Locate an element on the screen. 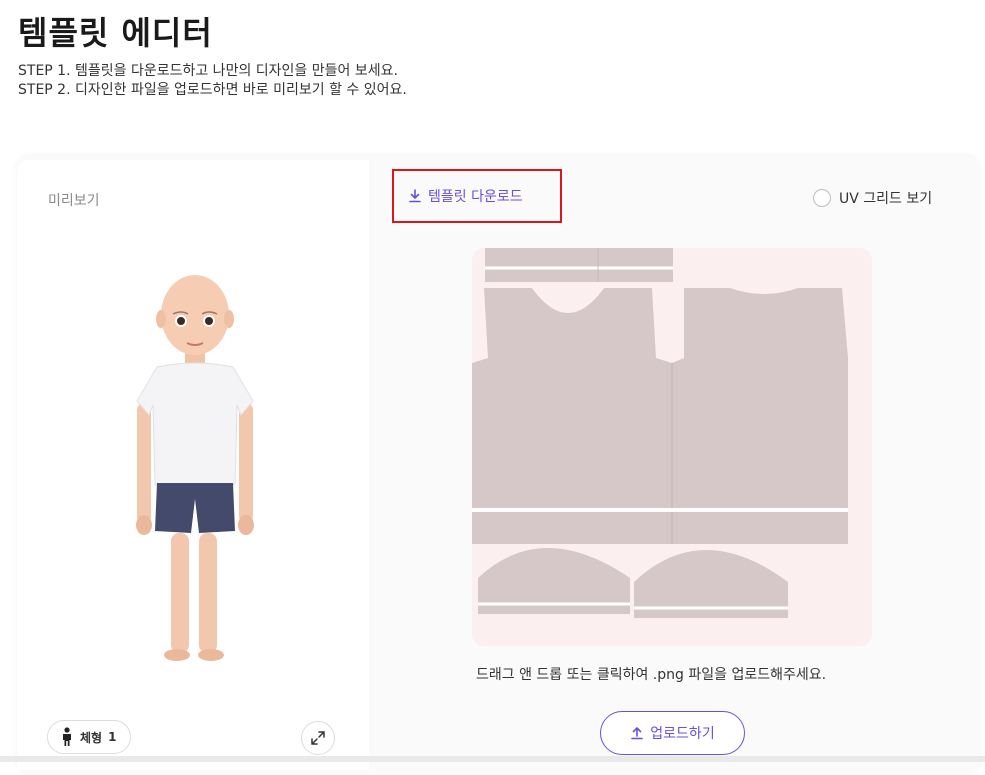  upload-hint: 드래그 앤 드롭 또는 클릭하여 .png 파일을 업로드해주세요. is located at coordinates (651, 675).